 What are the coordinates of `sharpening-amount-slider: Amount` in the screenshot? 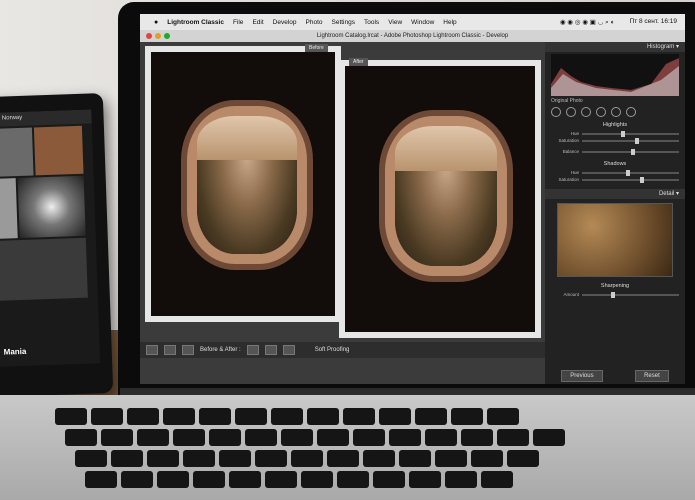 It's located at (615, 294).